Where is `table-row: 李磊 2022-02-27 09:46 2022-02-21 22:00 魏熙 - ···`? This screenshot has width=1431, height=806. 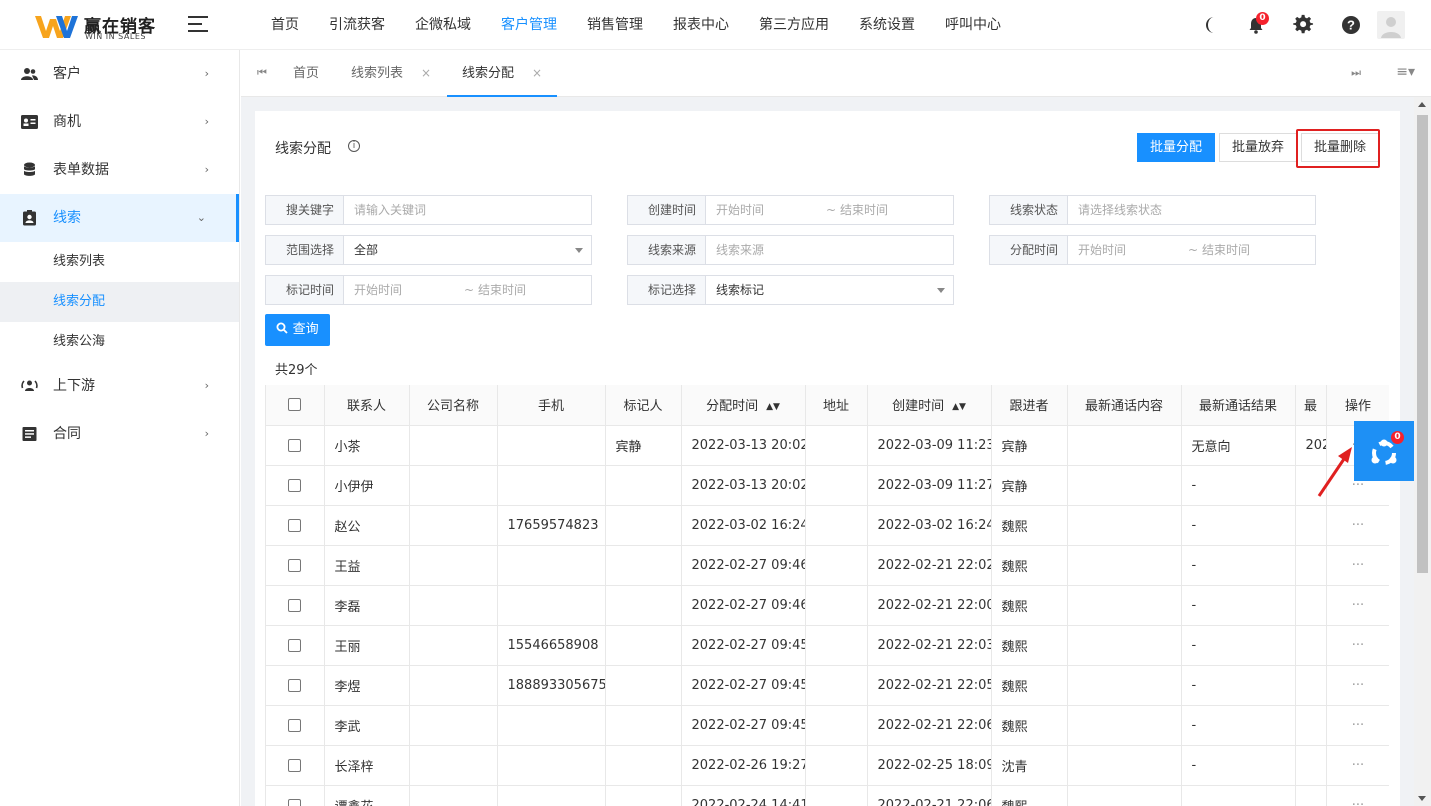 table-row: 李磊 2022-02-27 09:46 2022-02-21 22:00 魏熙 - ··· is located at coordinates (827, 605).